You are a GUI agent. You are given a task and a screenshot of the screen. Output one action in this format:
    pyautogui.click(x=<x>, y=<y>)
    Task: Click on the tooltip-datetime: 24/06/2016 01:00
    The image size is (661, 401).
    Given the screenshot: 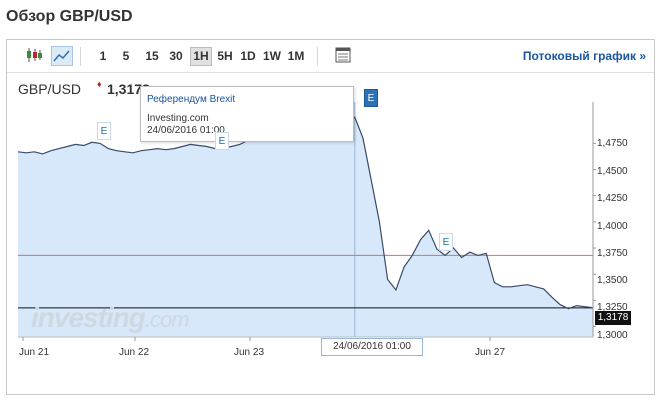 What is the action you would take?
    pyautogui.click(x=186, y=130)
    